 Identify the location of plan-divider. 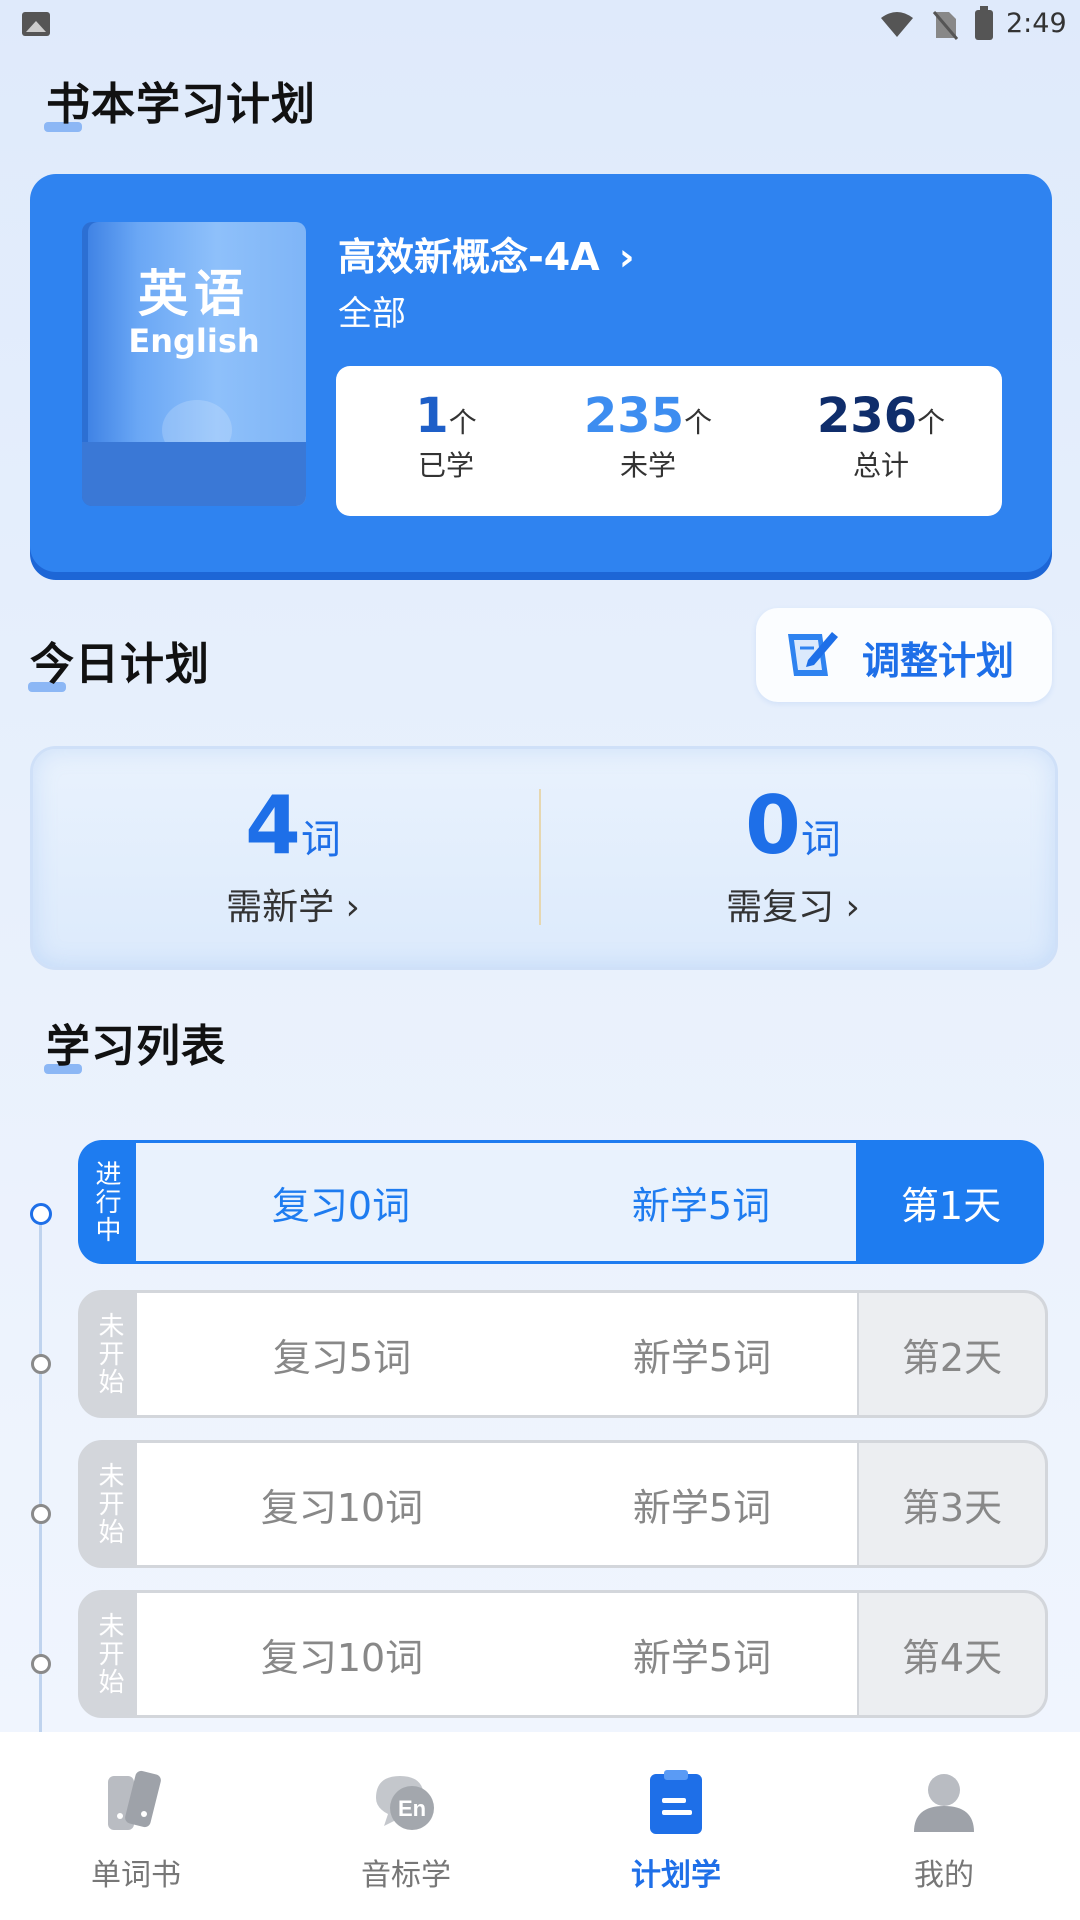
(540, 857).